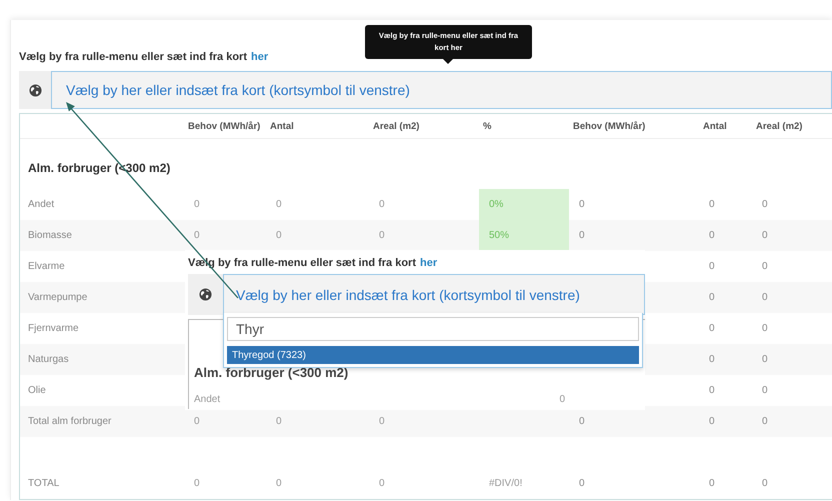 Image resolution: width=832 pixels, height=501 pixels. What do you see at coordinates (272, 372) in the screenshot?
I see `section-heading: Alm. forbruger (<300 m2)` at bounding box center [272, 372].